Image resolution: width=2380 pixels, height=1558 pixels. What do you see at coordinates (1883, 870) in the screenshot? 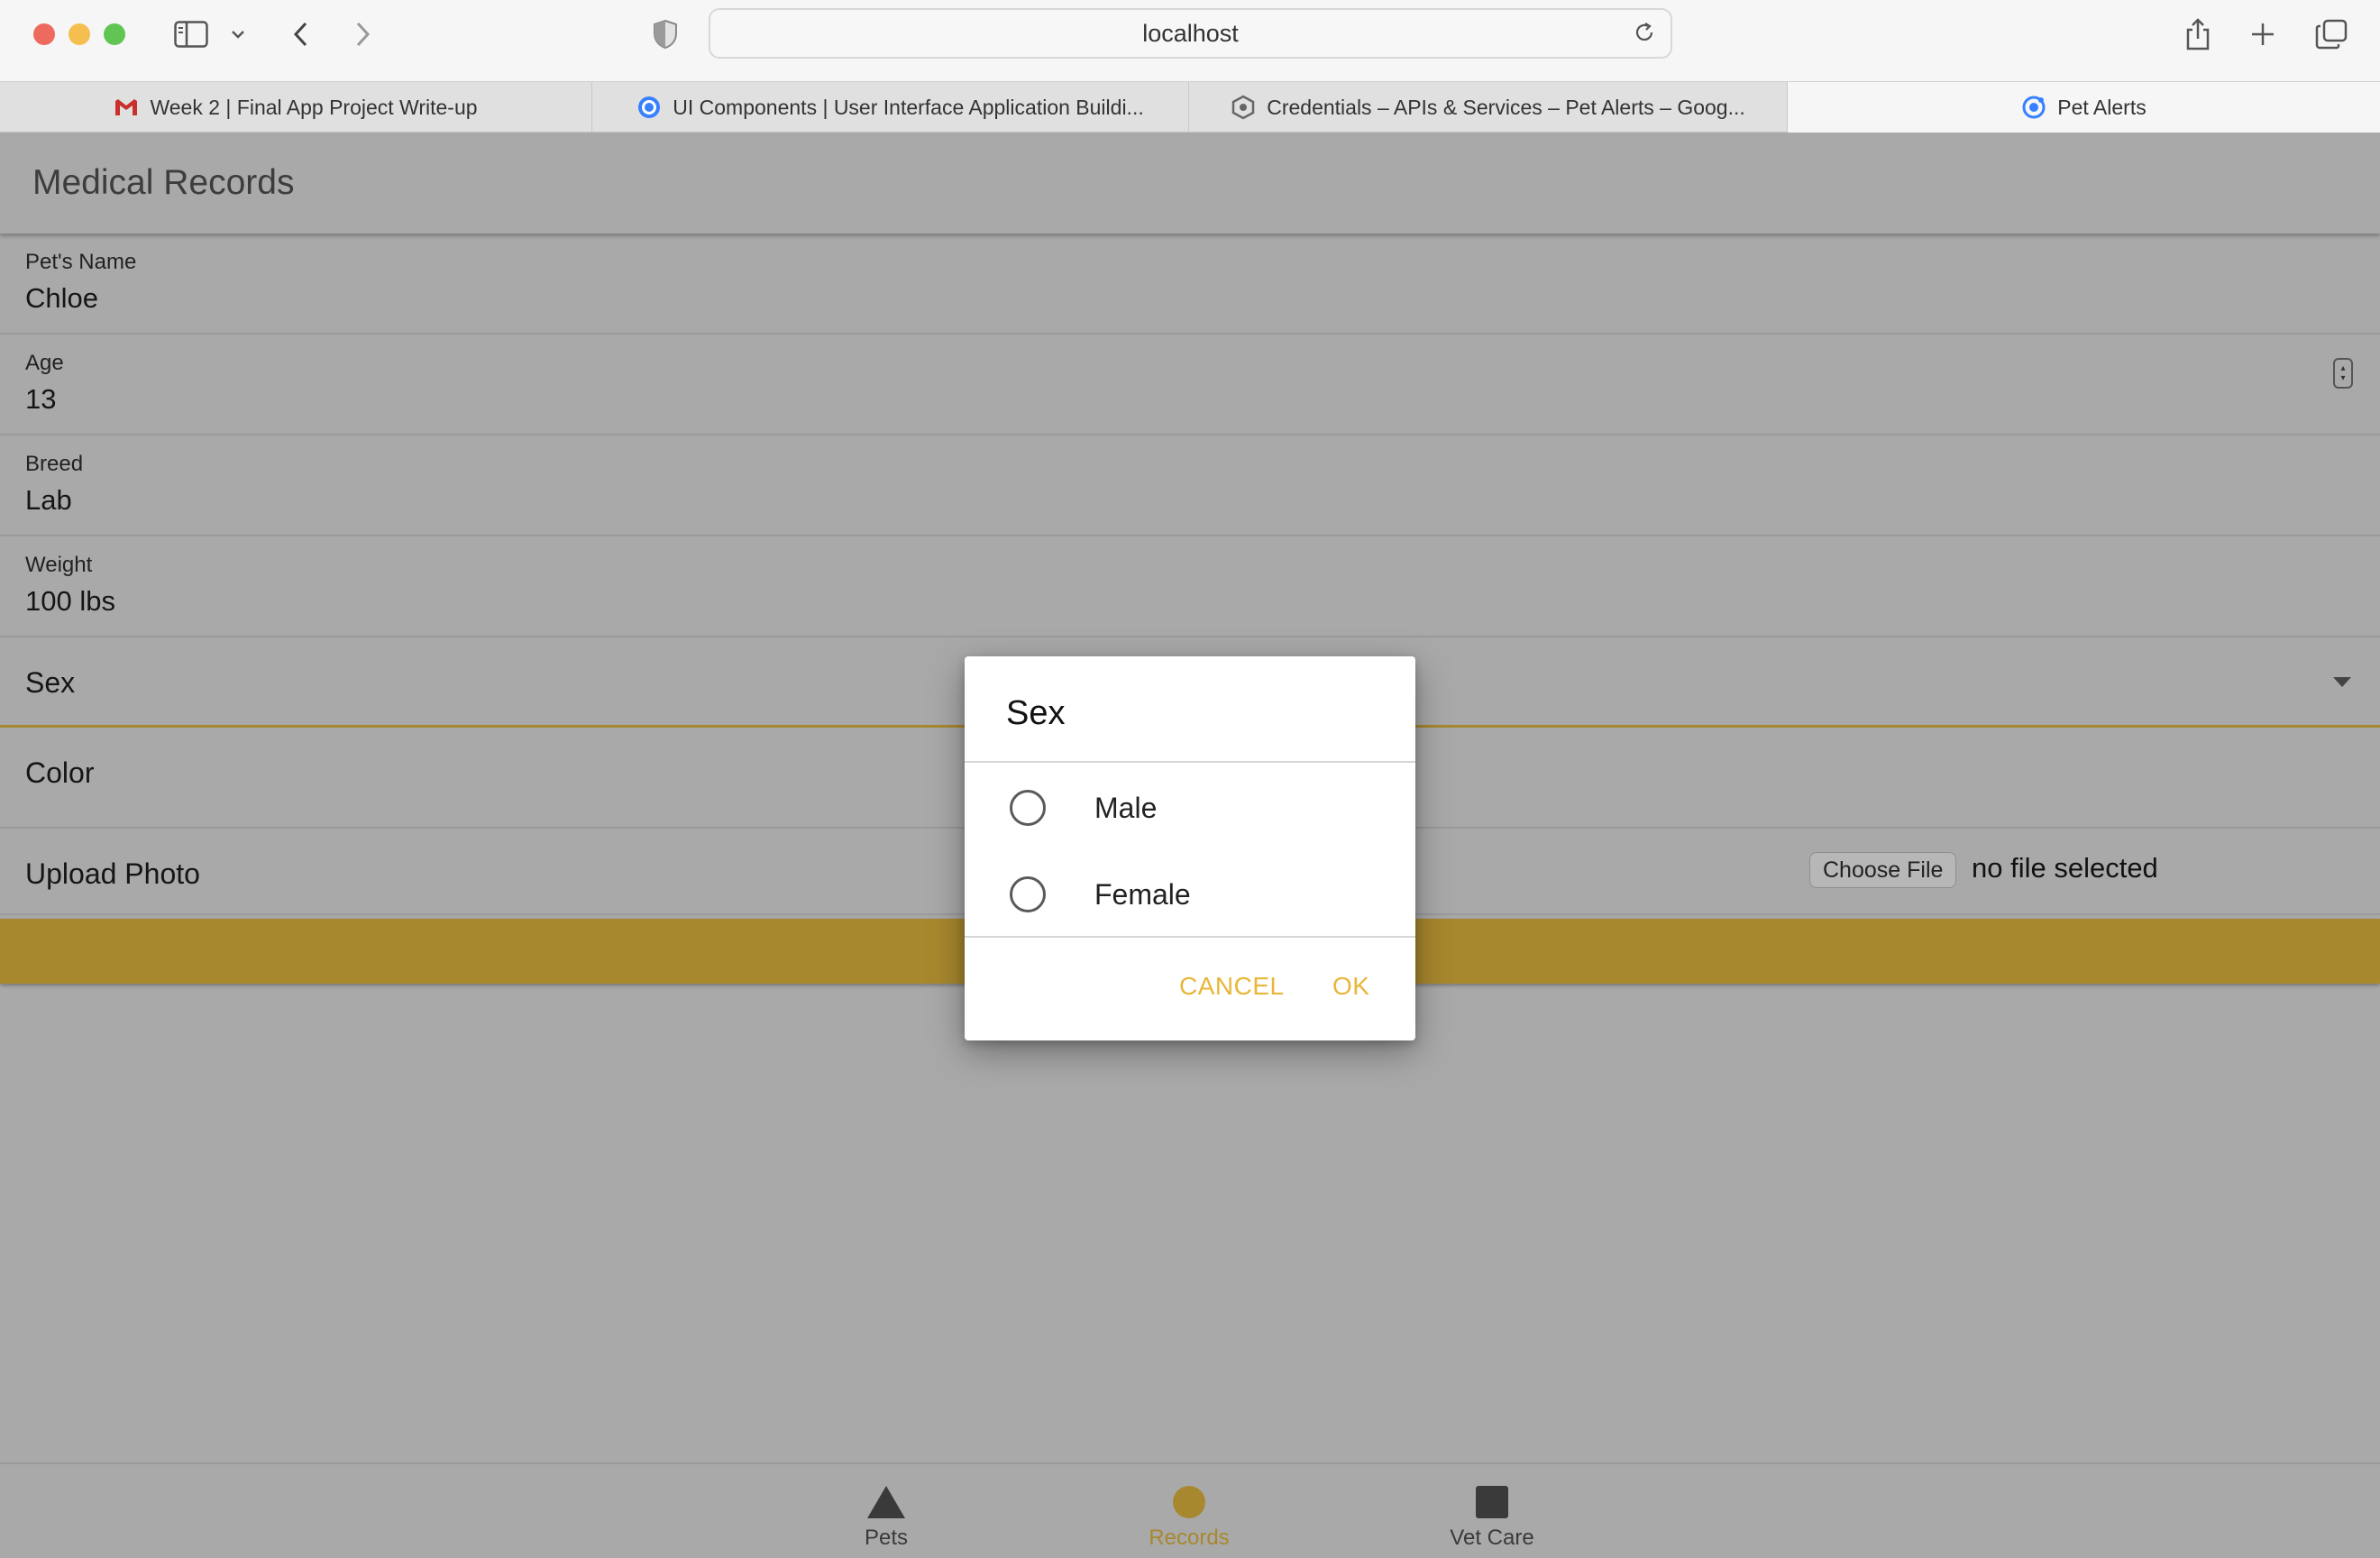
I see `choose-file-button: Choose File` at bounding box center [1883, 870].